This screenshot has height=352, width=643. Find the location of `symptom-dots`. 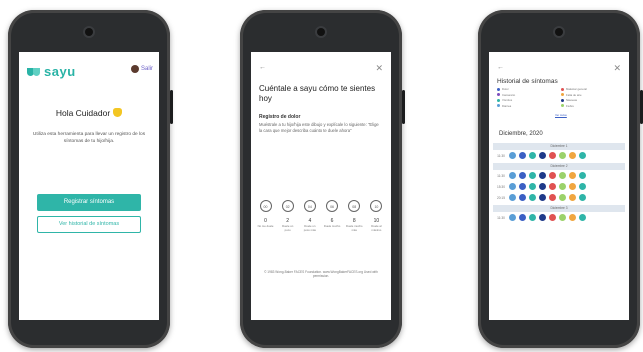

symptom-dots is located at coordinates (547, 175).